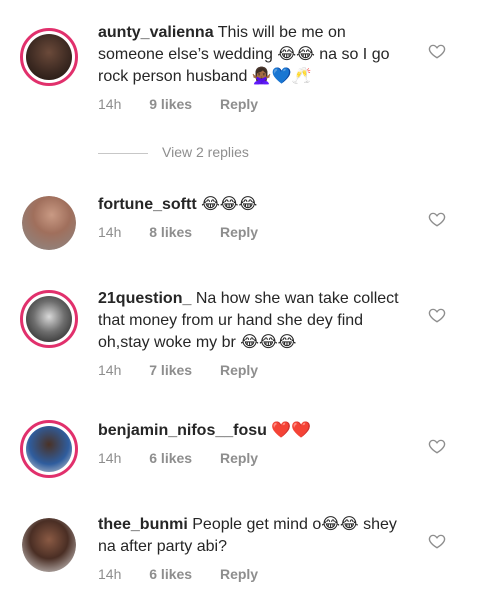 The width and height of the screenshot is (480, 590). Describe the element at coordinates (147, 204) in the screenshot. I see `comment-username: fortune_softt` at that location.